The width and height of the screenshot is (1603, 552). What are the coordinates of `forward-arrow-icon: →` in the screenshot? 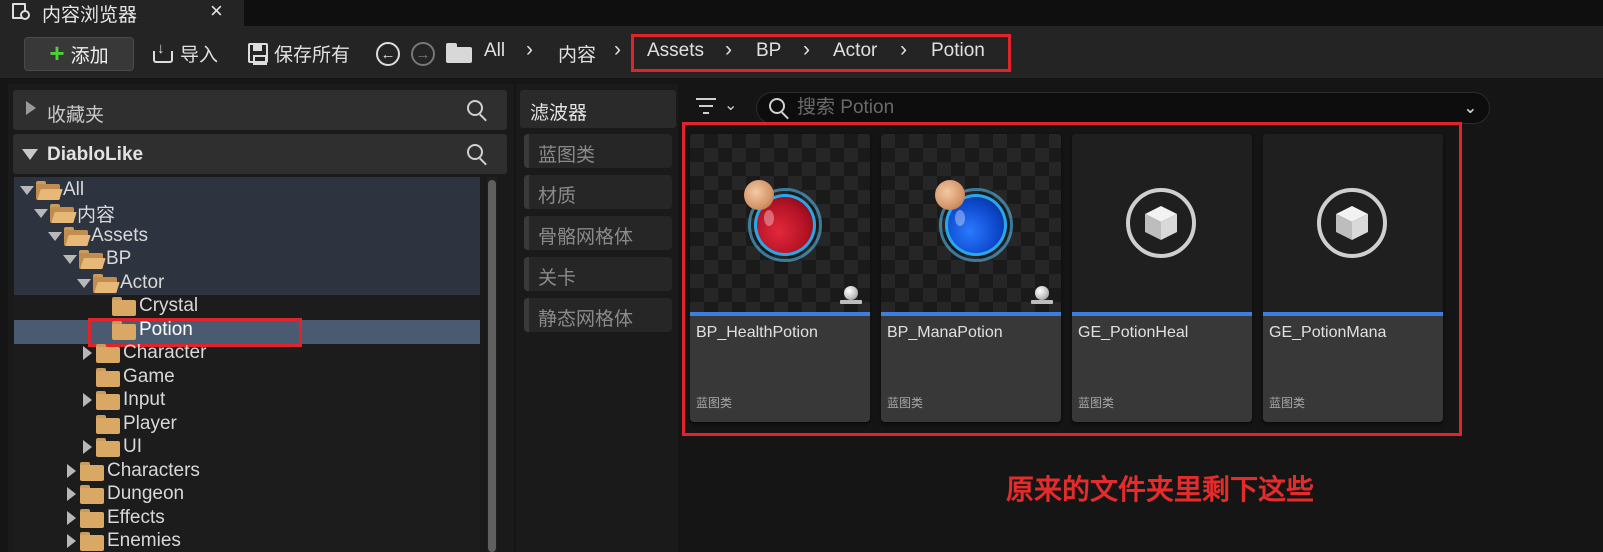 It's located at (423, 54).